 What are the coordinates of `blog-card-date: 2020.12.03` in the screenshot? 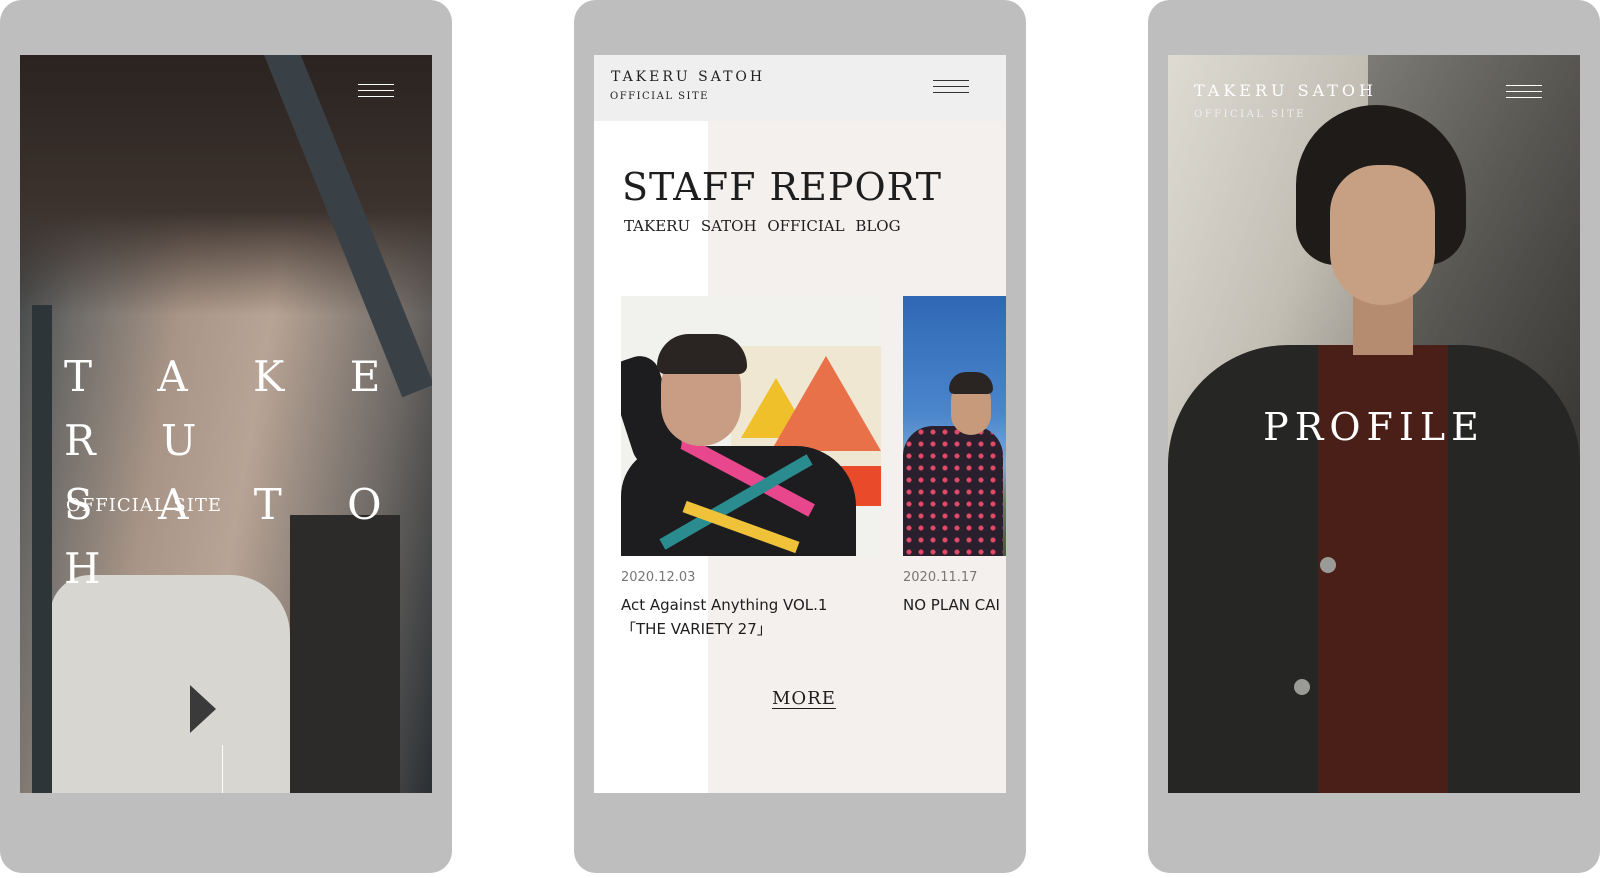 It's located at (658, 577).